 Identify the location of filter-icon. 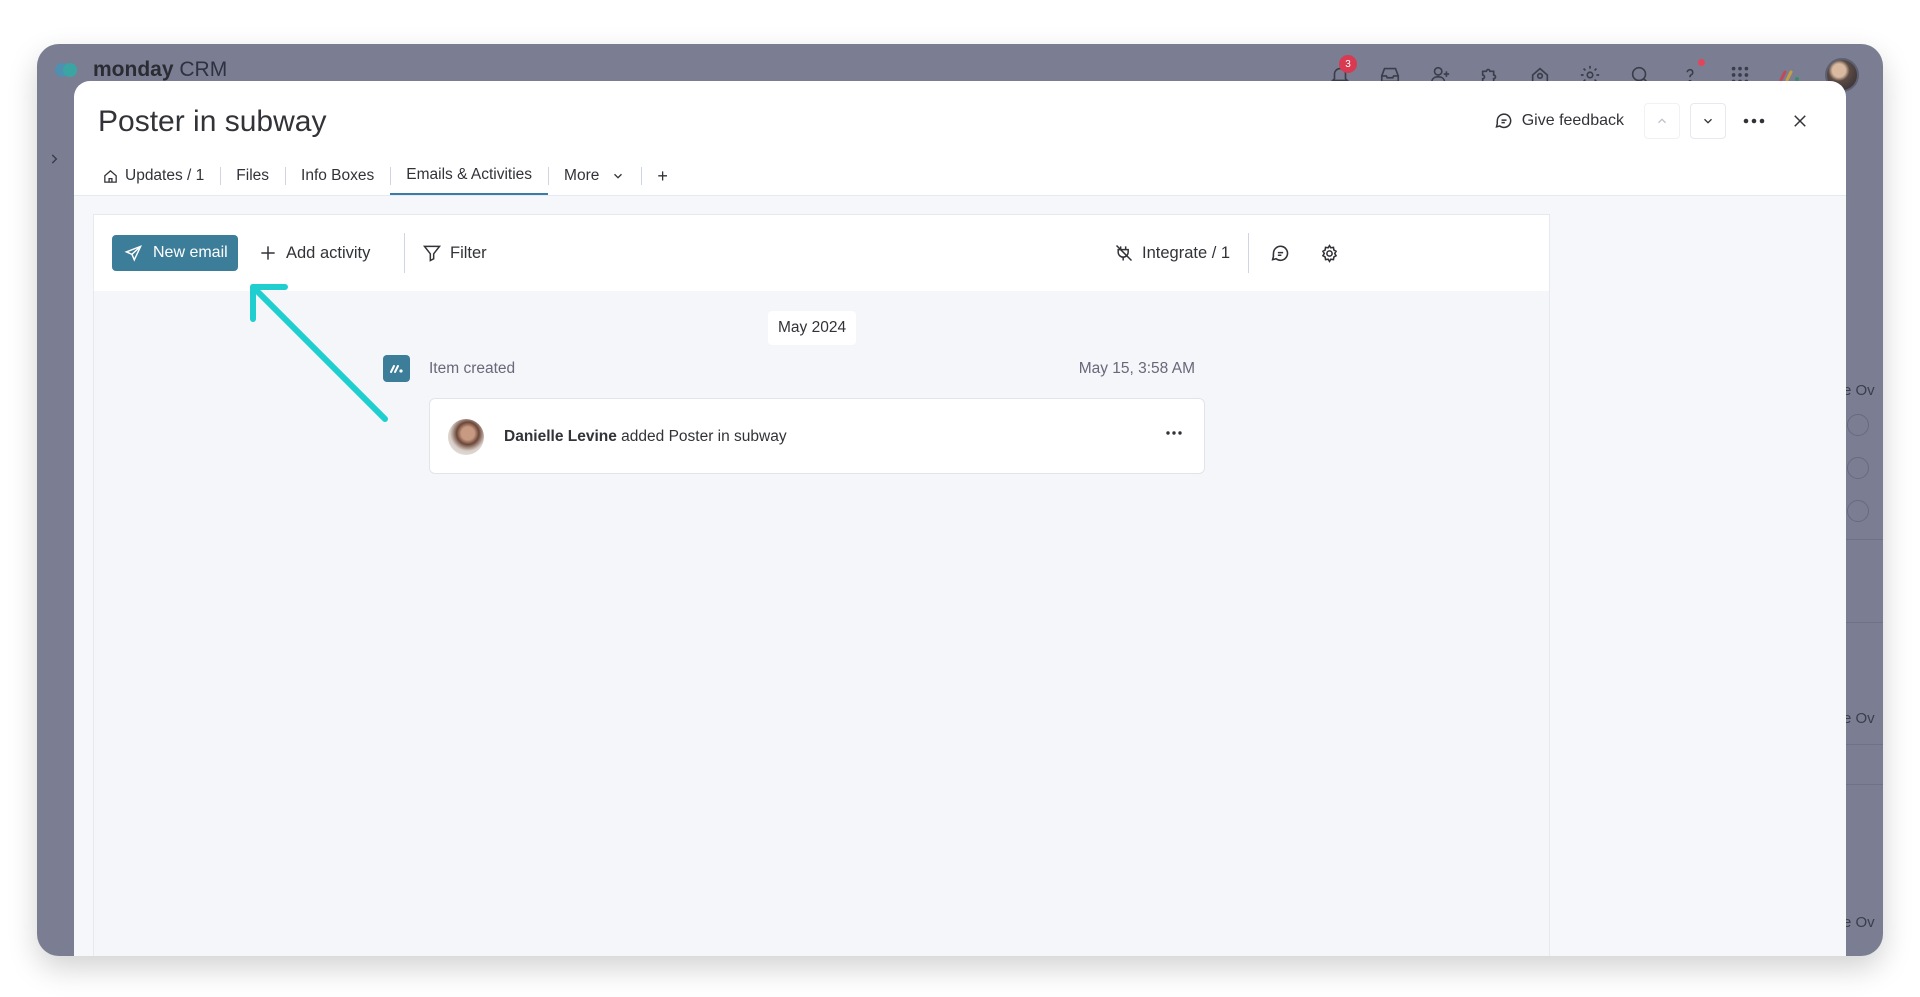
(432, 253).